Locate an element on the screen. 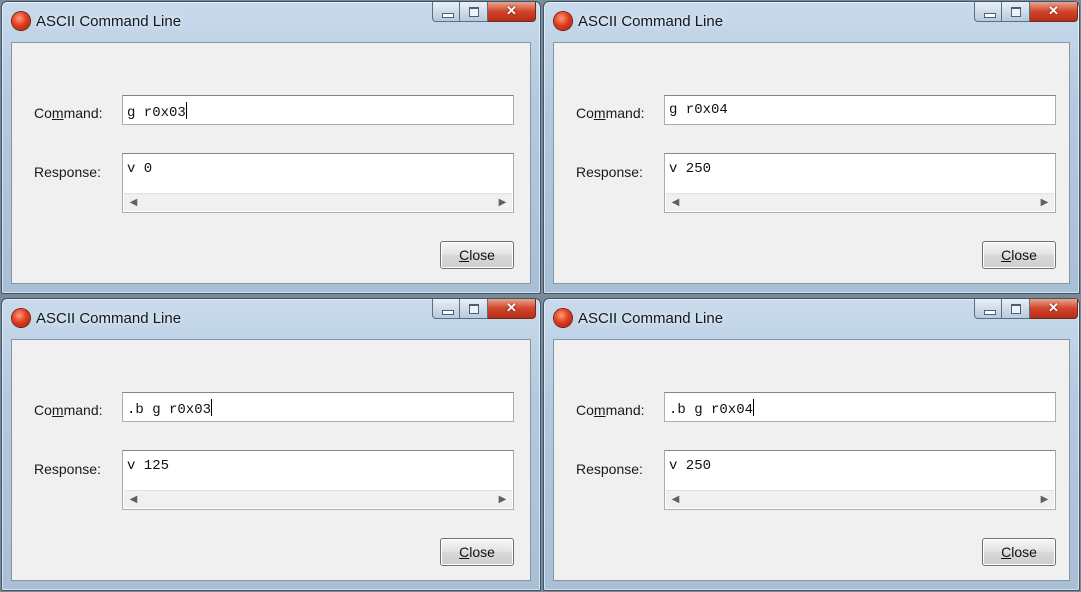 This screenshot has height=592, width=1081. response-text: v 0 is located at coordinates (140, 169).